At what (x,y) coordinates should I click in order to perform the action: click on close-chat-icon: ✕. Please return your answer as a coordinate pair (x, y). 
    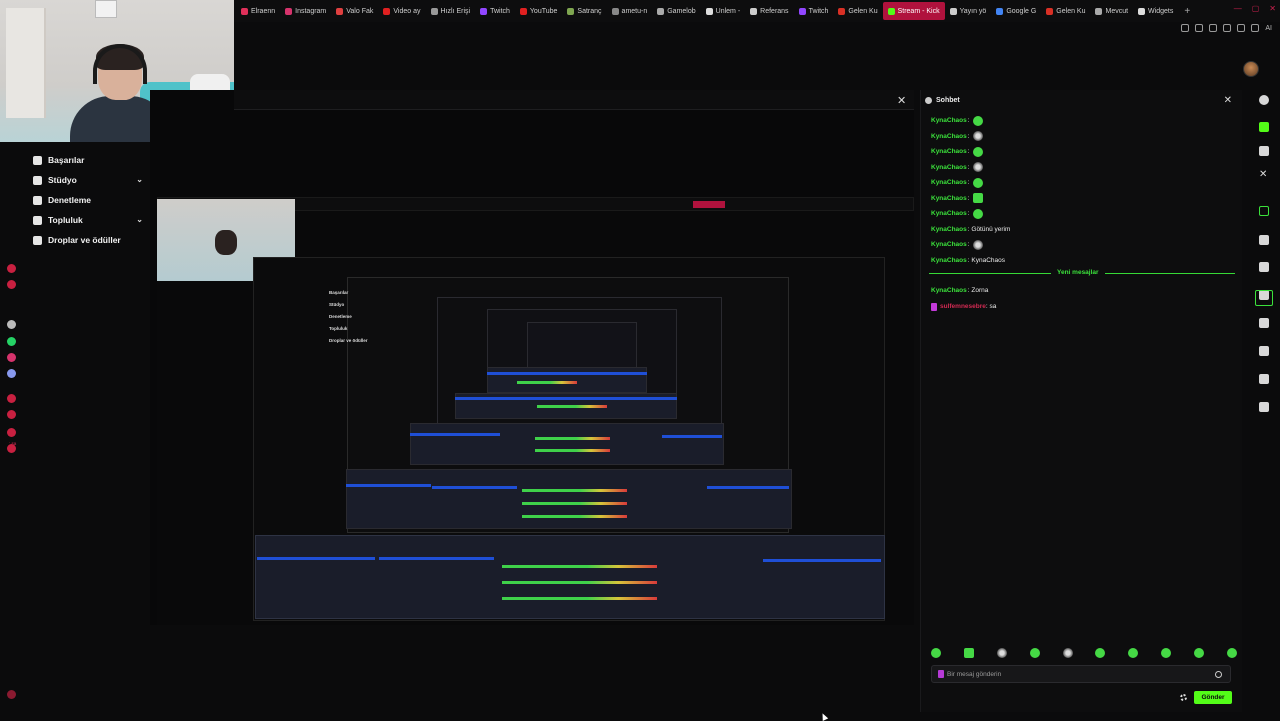
    Looking at the image, I should click on (1228, 100).